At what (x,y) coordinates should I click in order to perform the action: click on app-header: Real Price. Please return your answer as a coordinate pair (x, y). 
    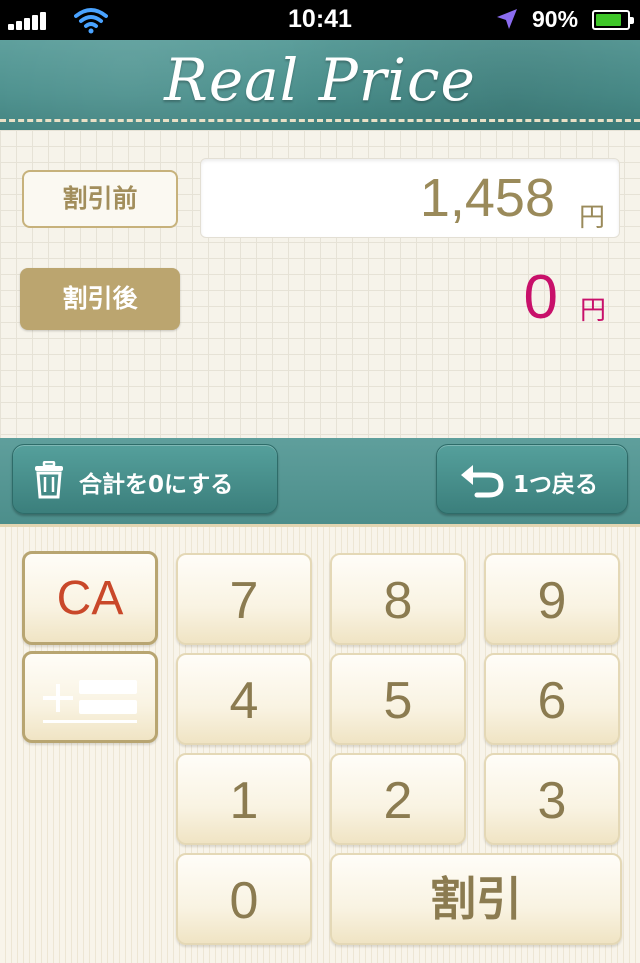
    Looking at the image, I should click on (320, 85).